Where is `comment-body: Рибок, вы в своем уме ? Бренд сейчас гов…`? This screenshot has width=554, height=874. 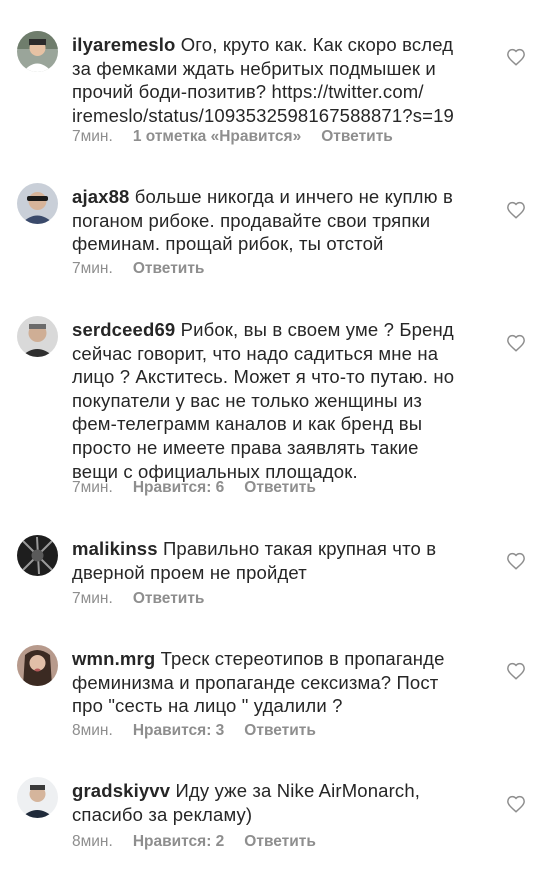
comment-body: Рибок, вы в своем уме ? Бренд сейчас гов… is located at coordinates (263, 400).